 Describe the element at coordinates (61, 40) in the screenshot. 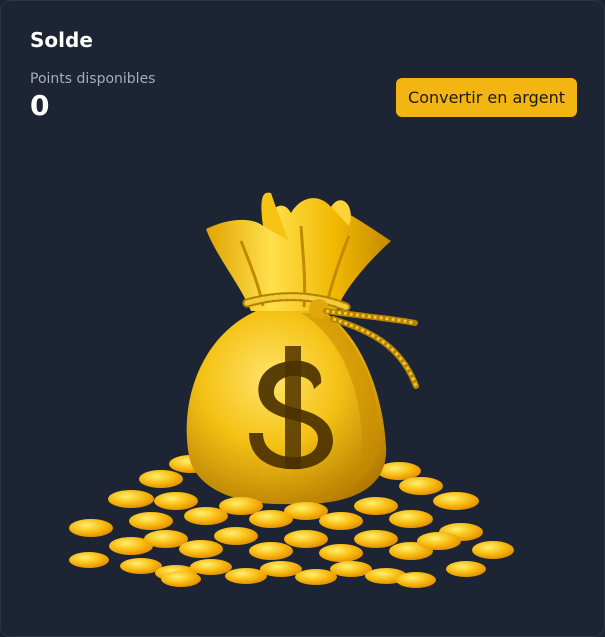

I see `card-title: Solde` at that location.